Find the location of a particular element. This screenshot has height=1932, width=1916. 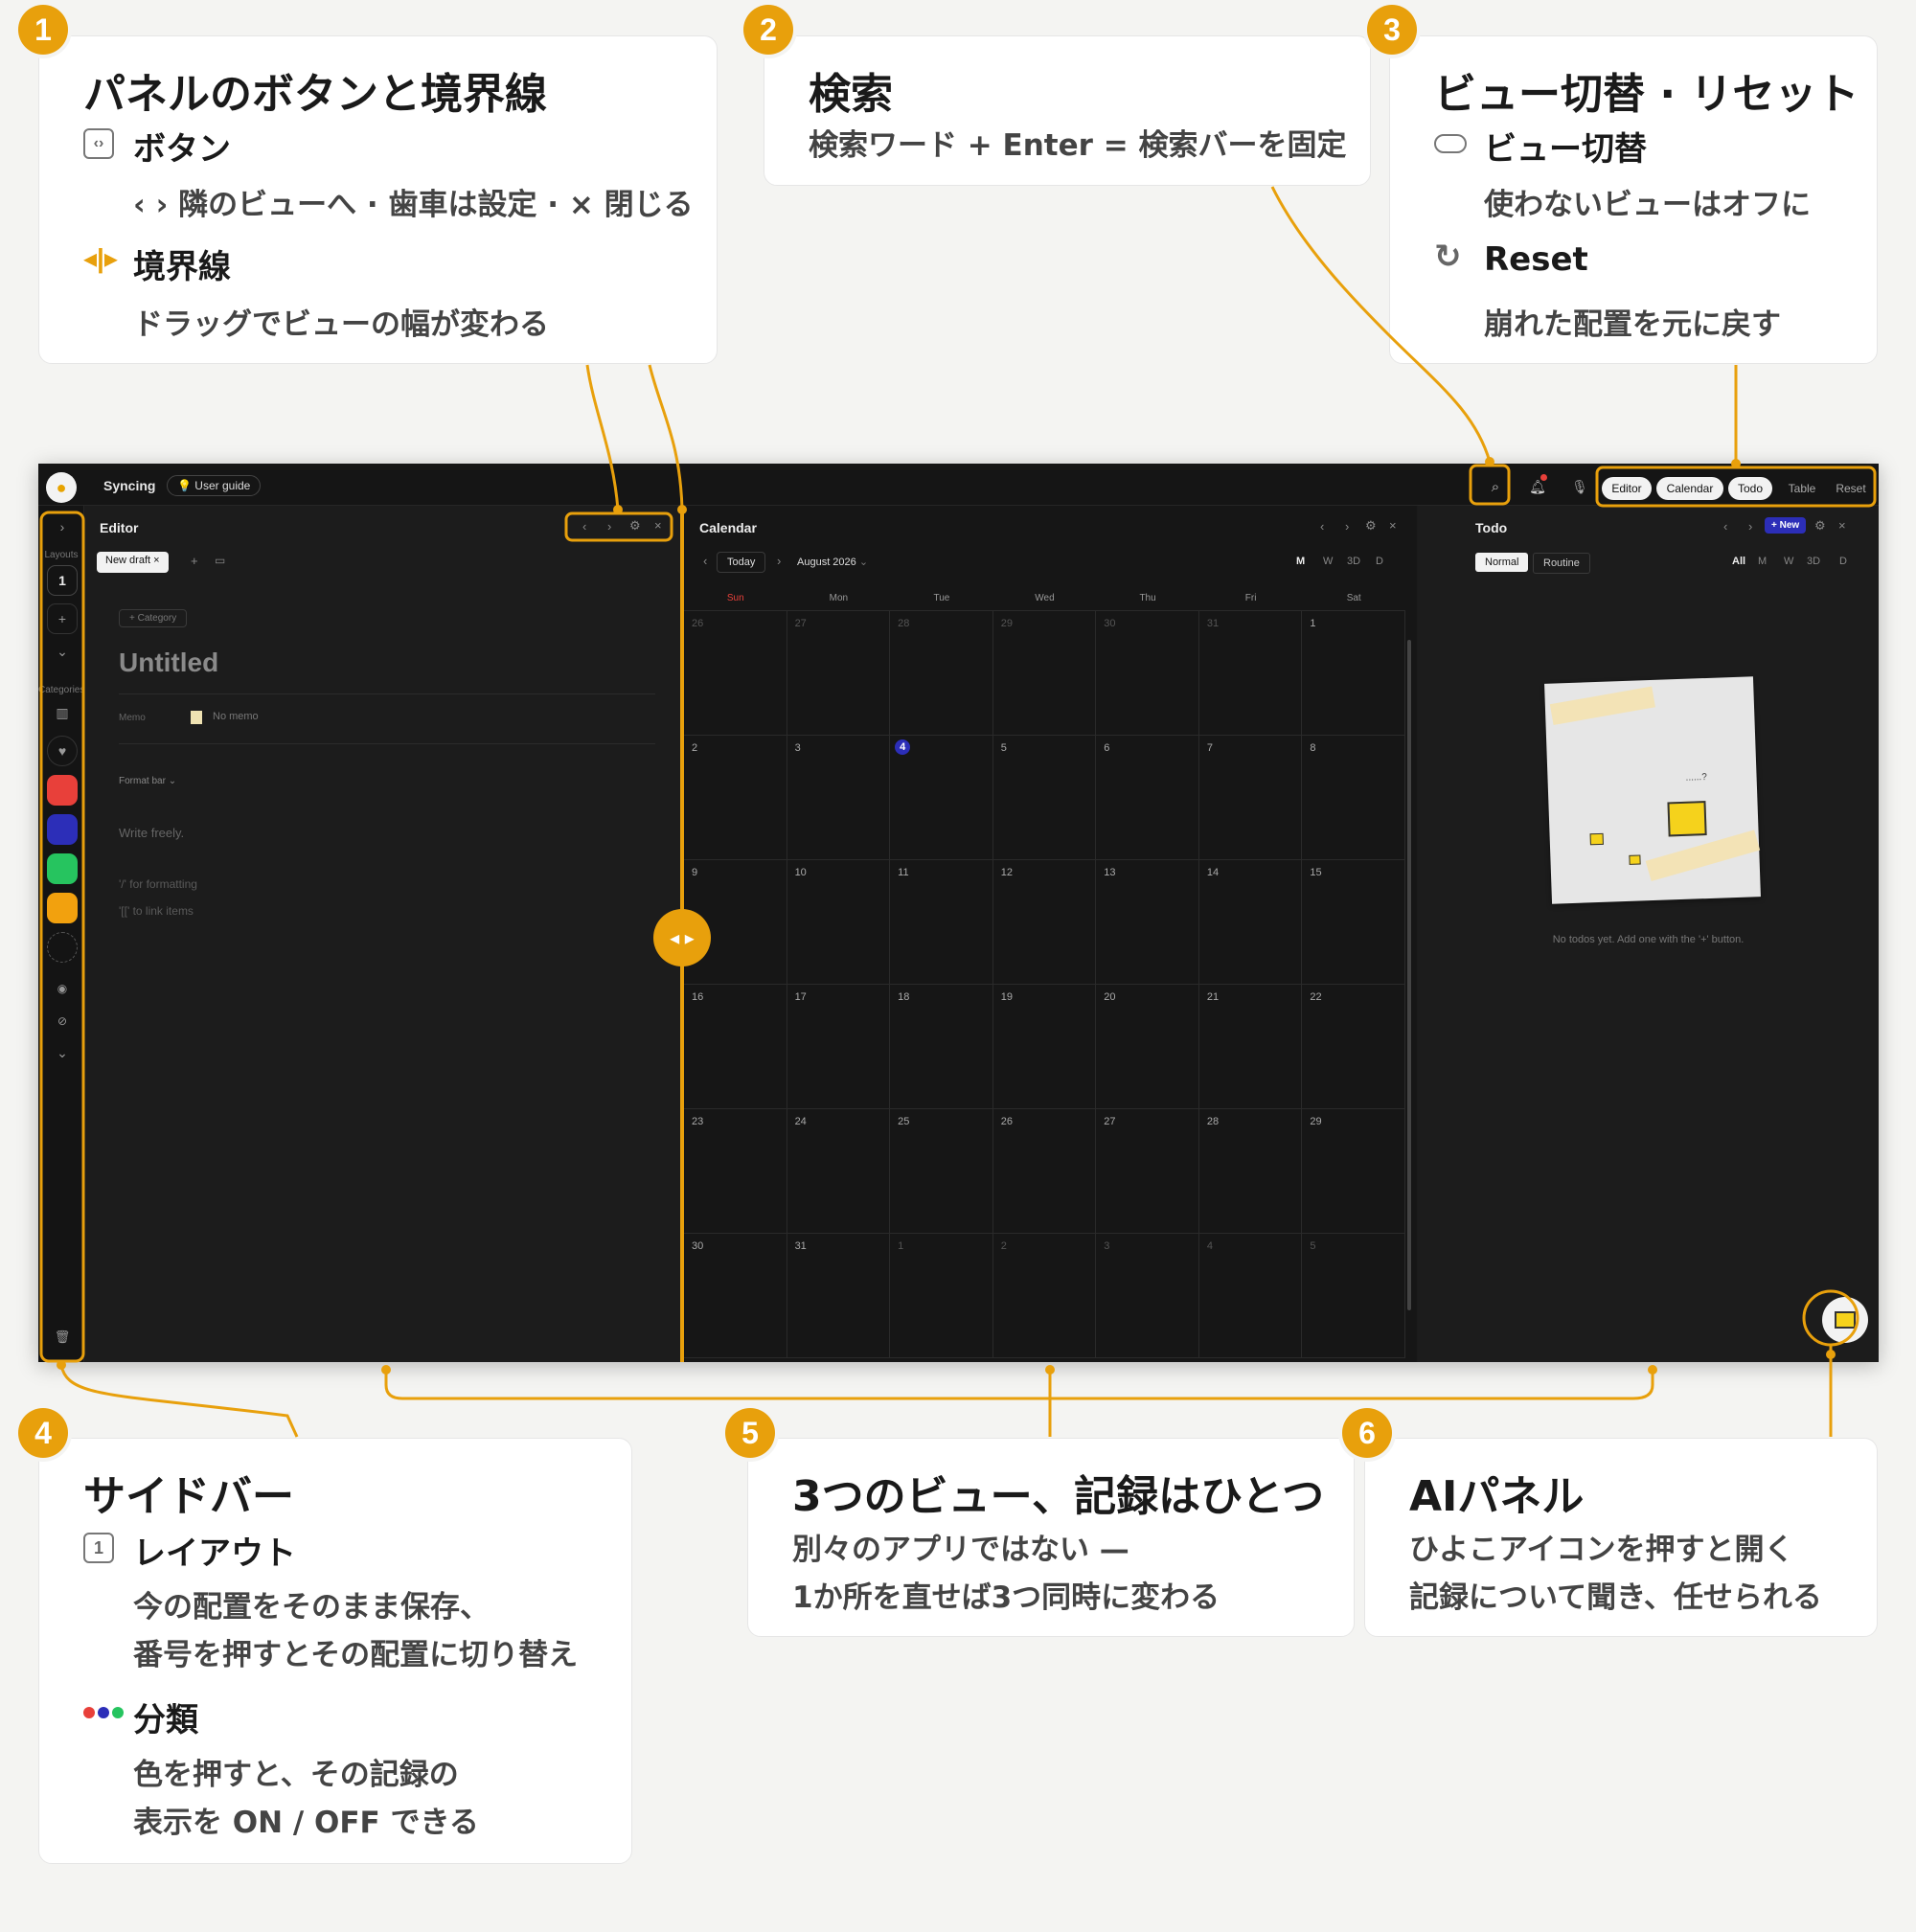

folder-icon: ▭ is located at coordinates (220, 560).